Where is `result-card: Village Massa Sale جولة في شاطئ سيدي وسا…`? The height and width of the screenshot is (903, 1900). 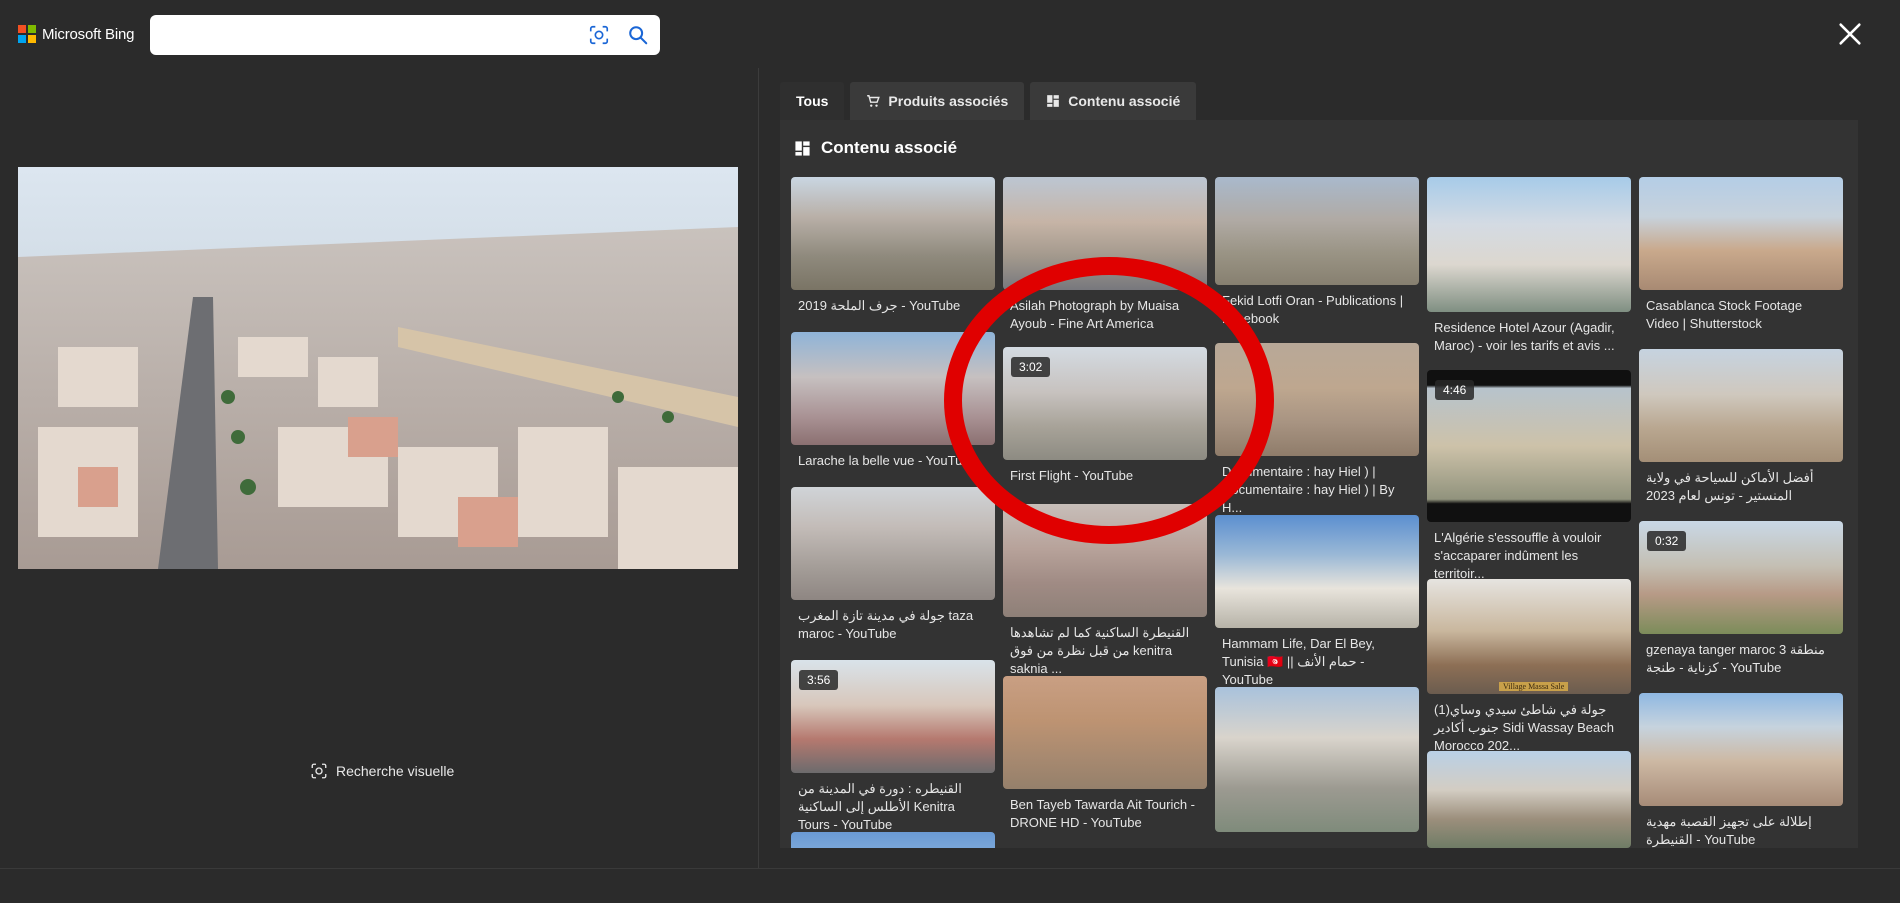 result-card: Village Massa Sale جولة في شاطئ سيدي وسا… is located at coordinates (1529, 667).